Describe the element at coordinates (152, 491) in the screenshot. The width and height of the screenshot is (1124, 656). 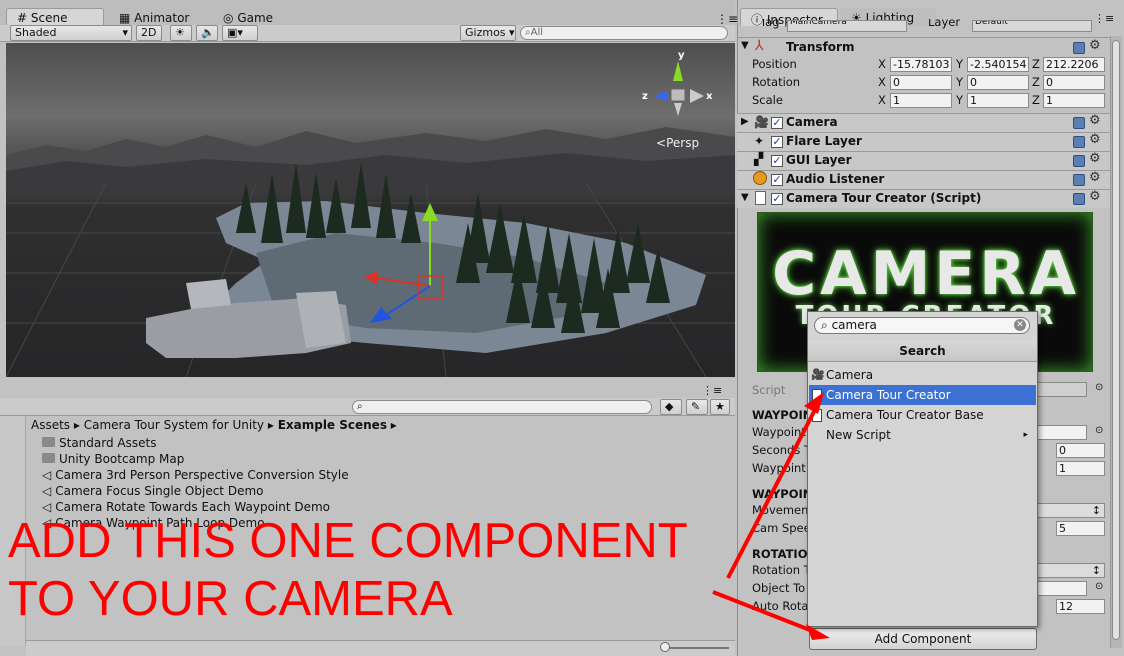
I see `list-item: ◁ Camera Focus Single Object Demo` at that location.